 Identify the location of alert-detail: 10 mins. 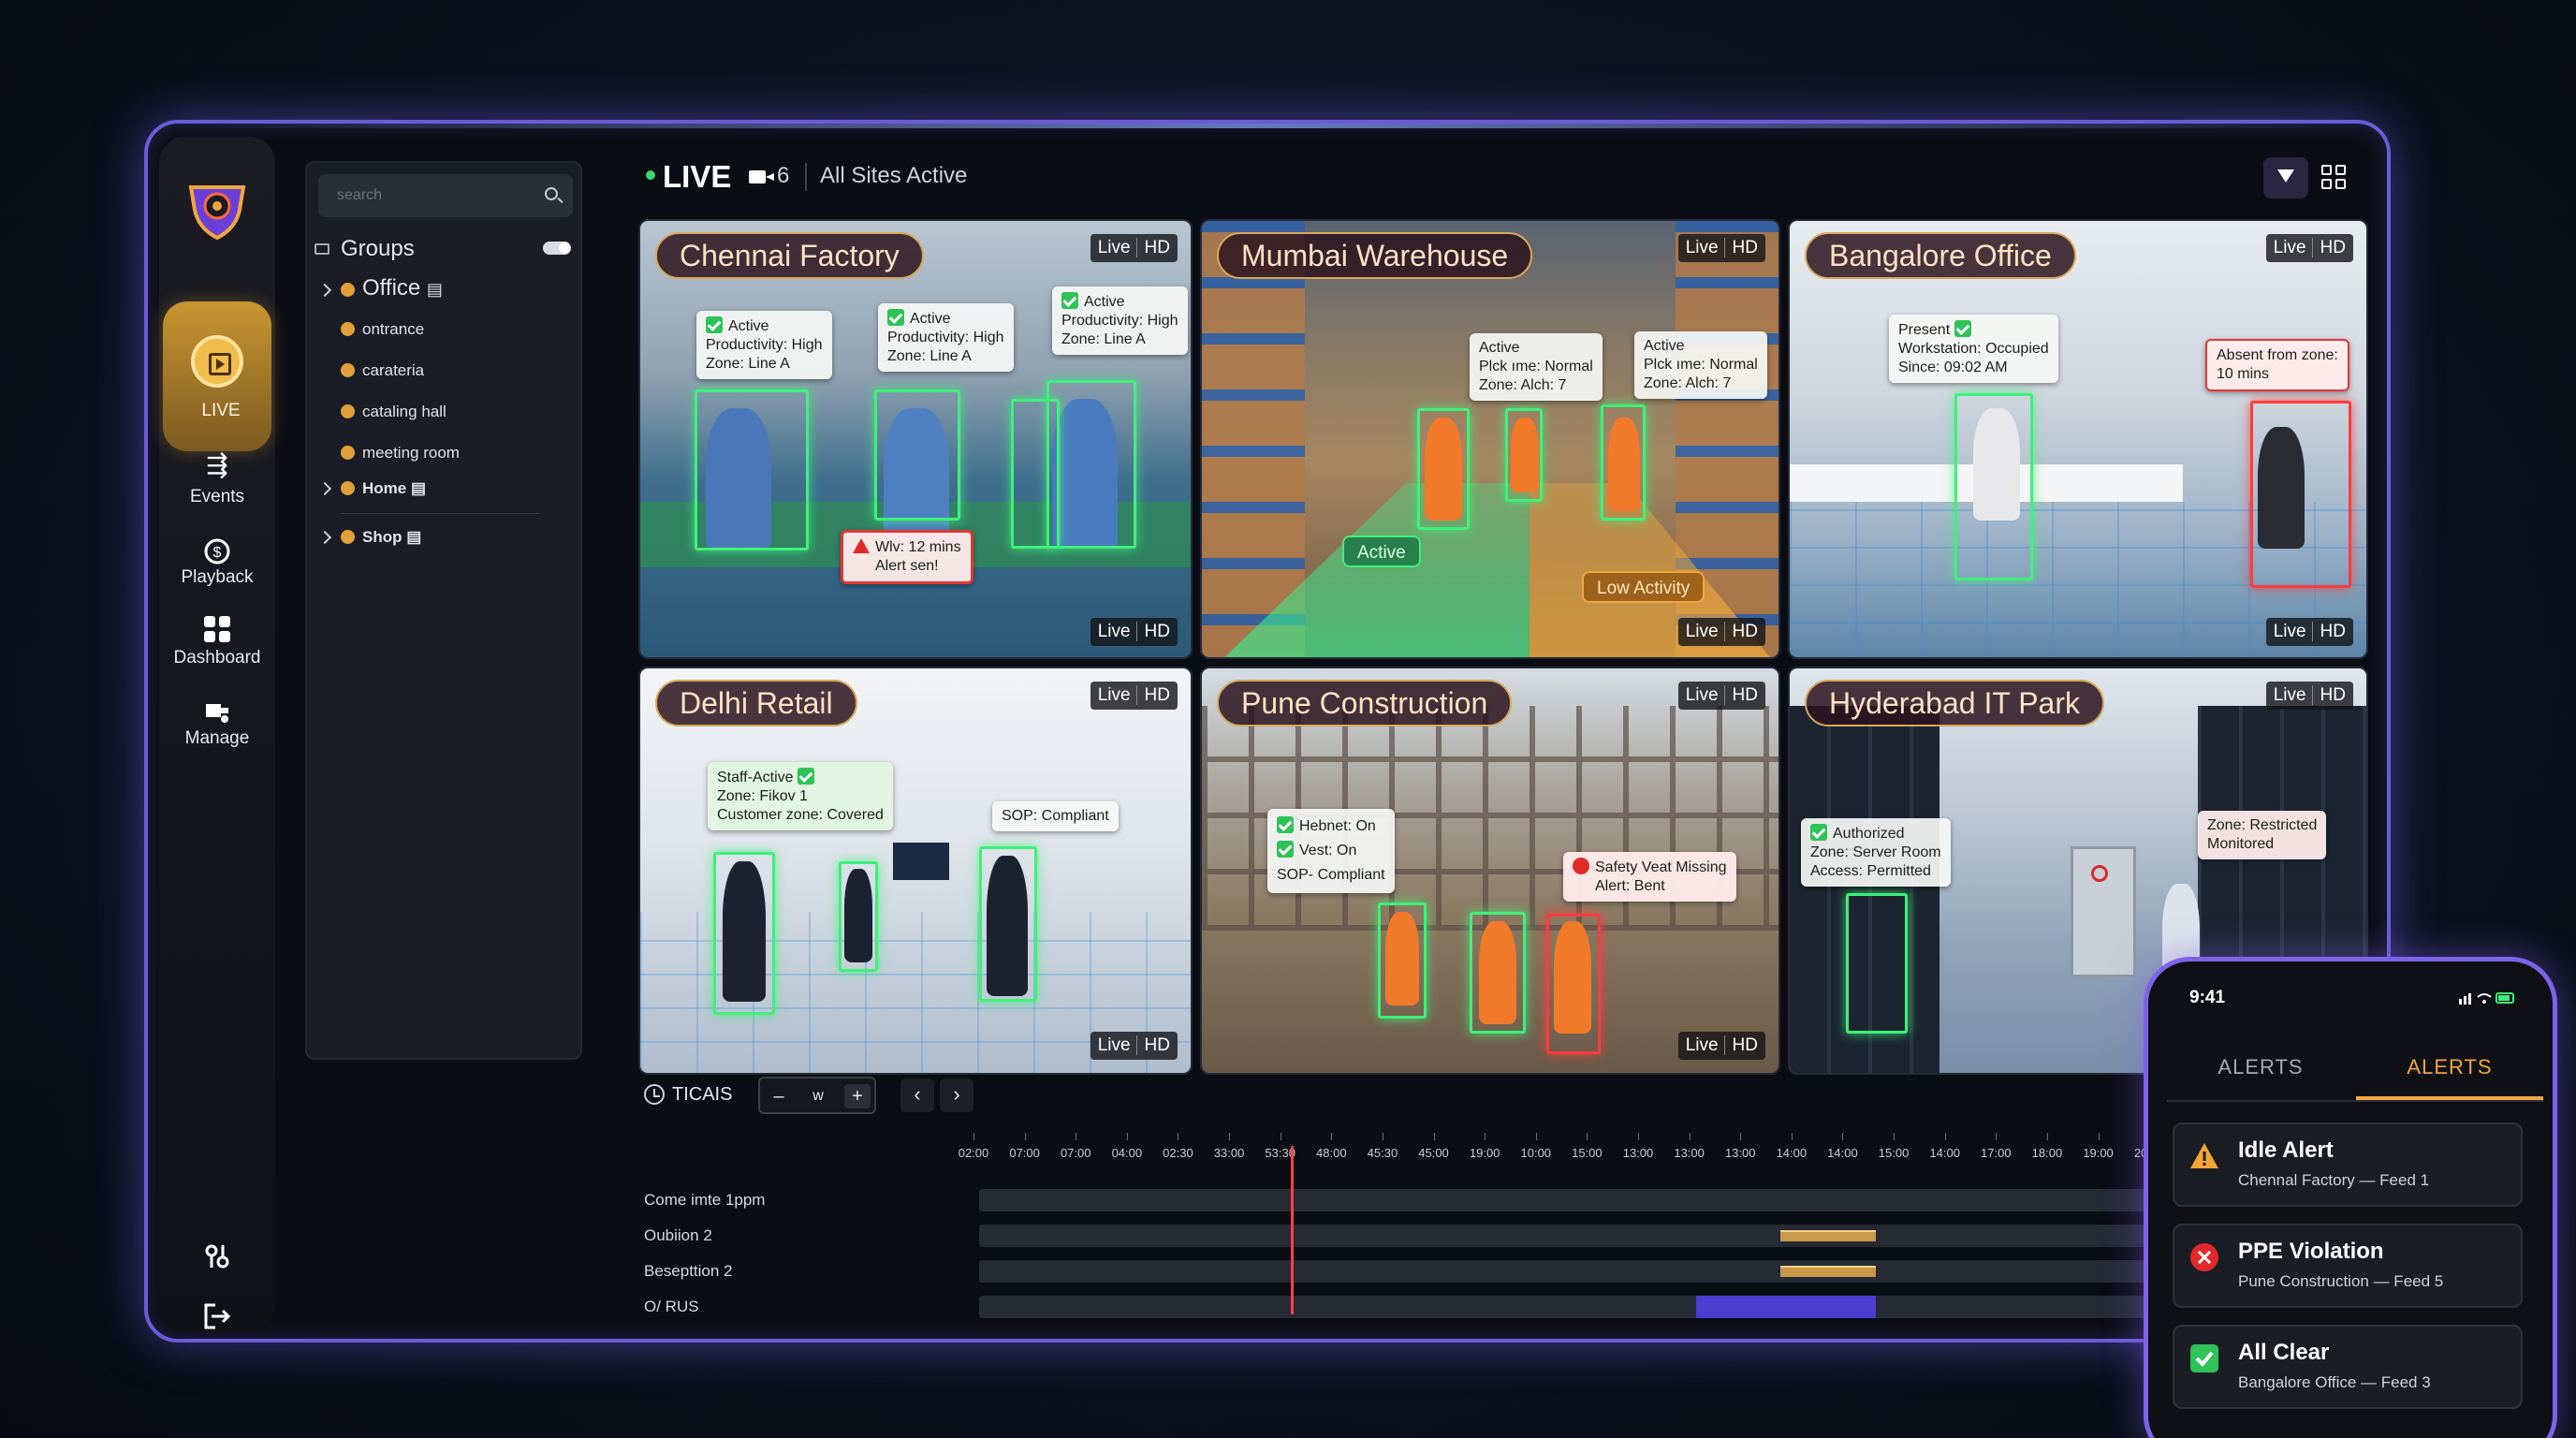
(2243, 374).